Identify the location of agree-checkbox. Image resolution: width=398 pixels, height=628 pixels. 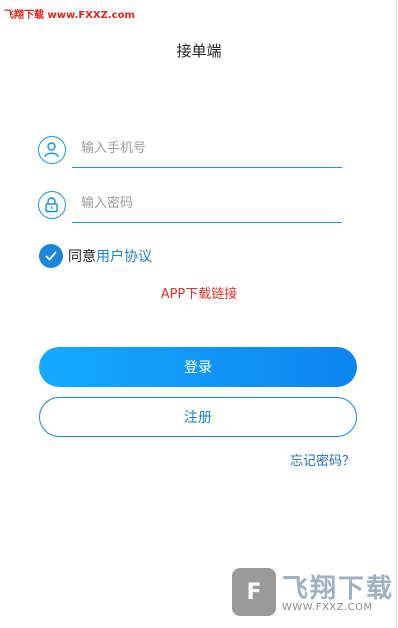
(51, 256).